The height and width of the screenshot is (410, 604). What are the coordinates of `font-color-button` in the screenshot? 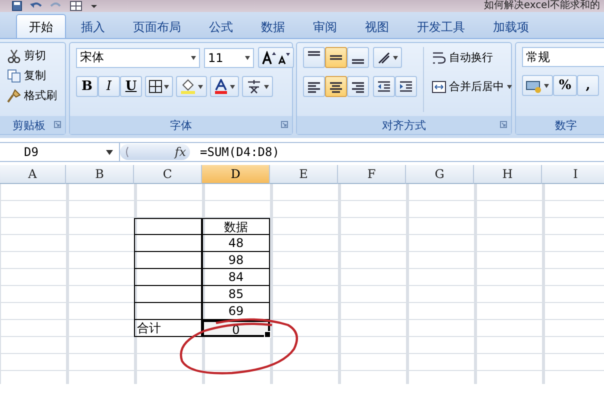 It's located at (224, 86).